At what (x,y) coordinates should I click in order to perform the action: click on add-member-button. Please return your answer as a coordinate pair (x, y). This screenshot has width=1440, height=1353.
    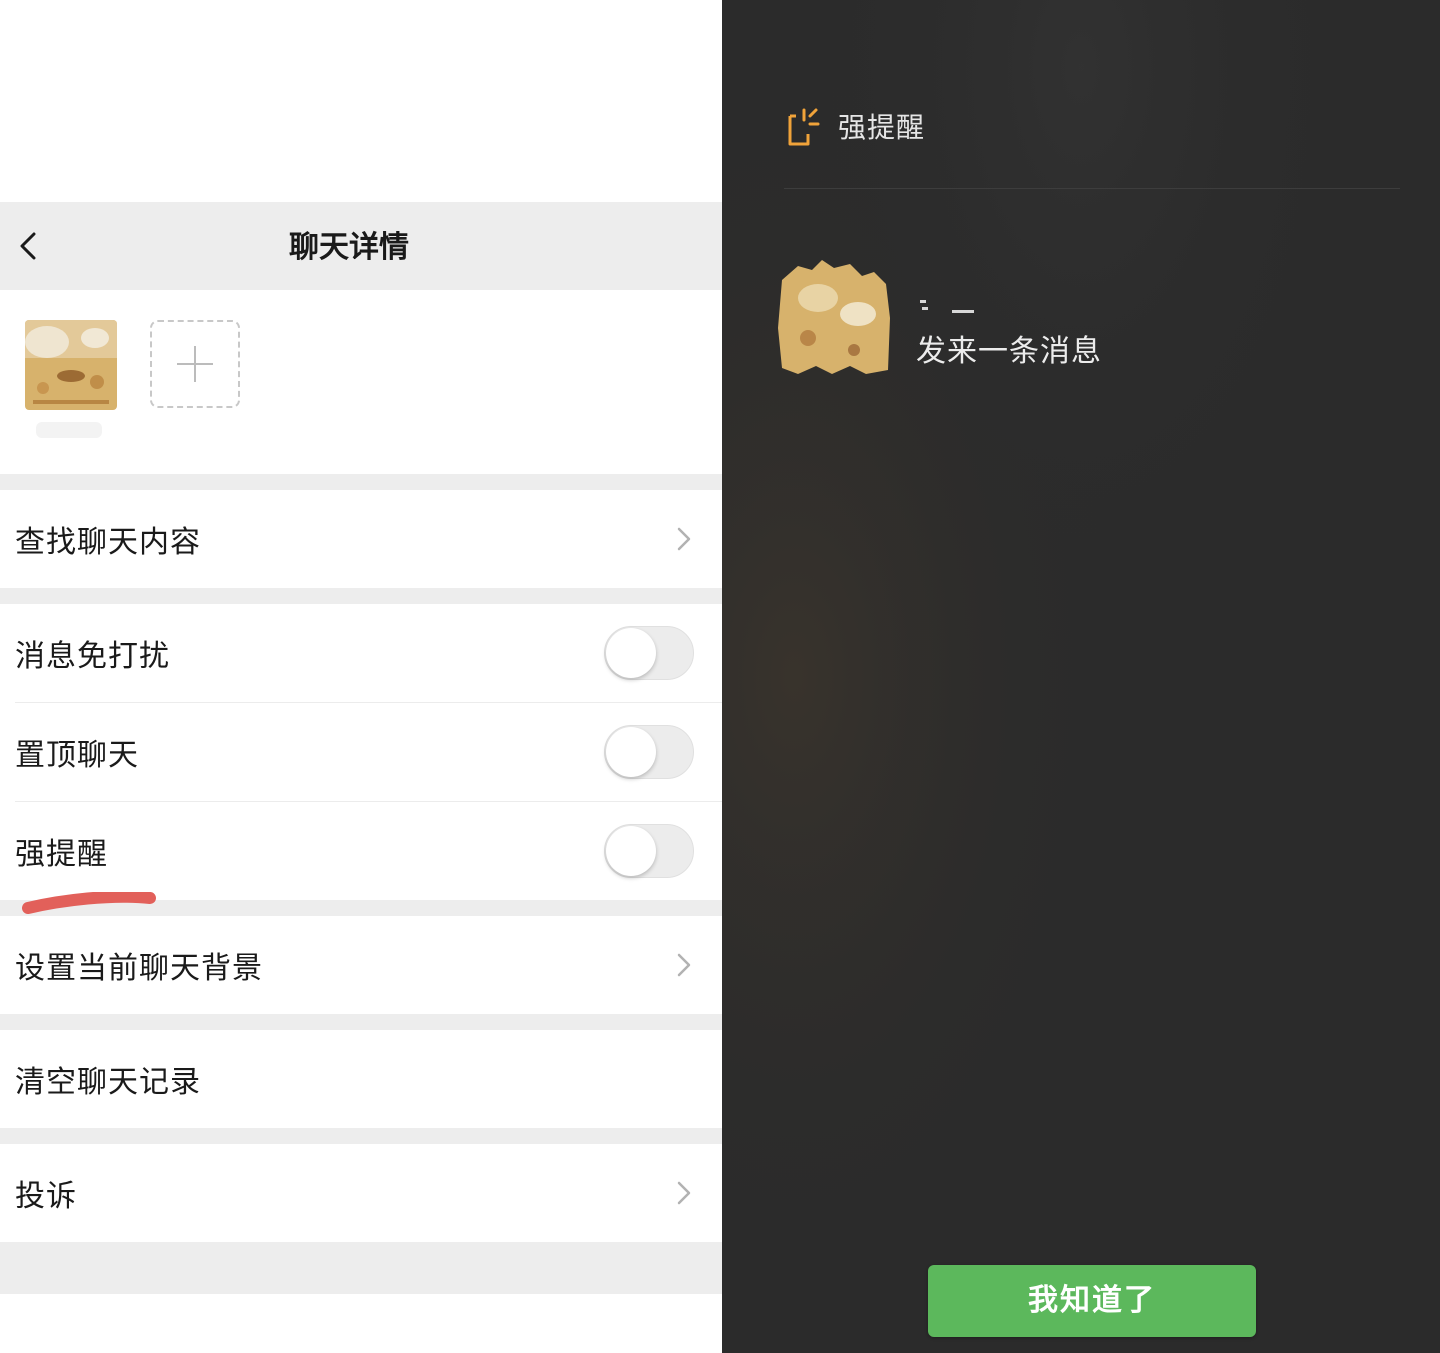
    Looking at the image, I should click on (195, 364).